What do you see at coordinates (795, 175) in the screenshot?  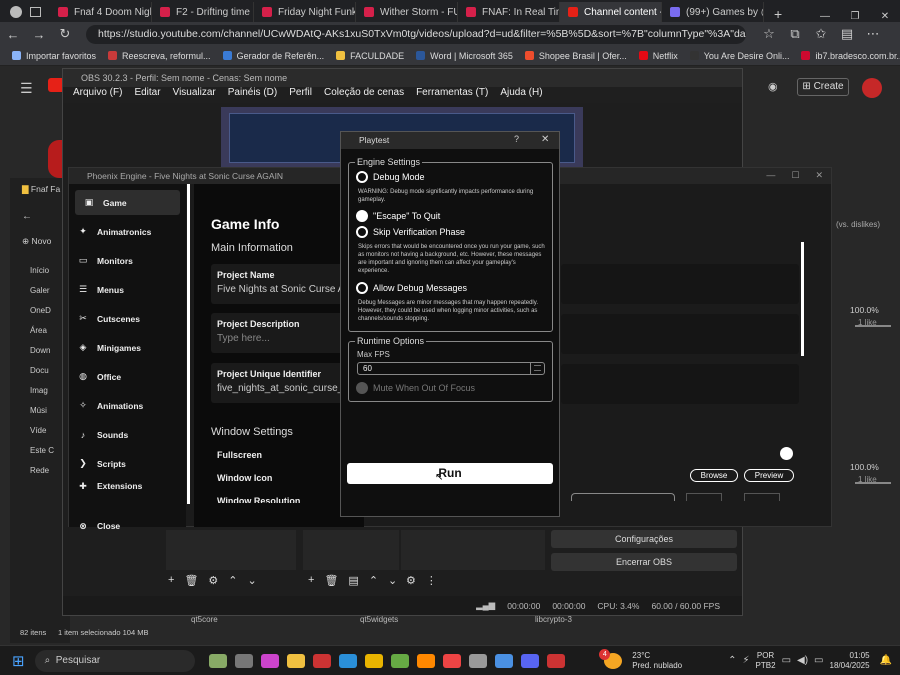 I see `phoenix-maximize-icon: ☐` at bounding box center [795, 175].